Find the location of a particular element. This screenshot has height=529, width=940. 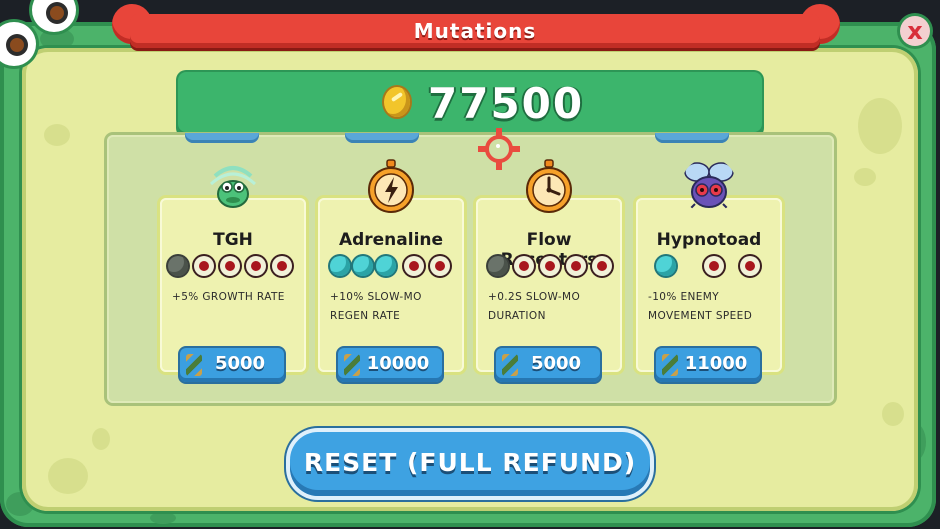

mutation-description: +0.2S SLOW-MO DURATION is located at coordinates (534, 306).